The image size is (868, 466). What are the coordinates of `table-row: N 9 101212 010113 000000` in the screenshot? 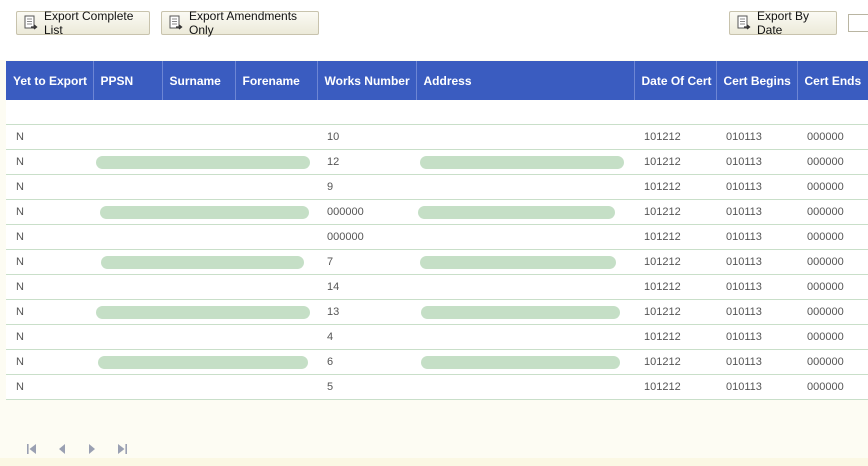 It's located at (437, 187).